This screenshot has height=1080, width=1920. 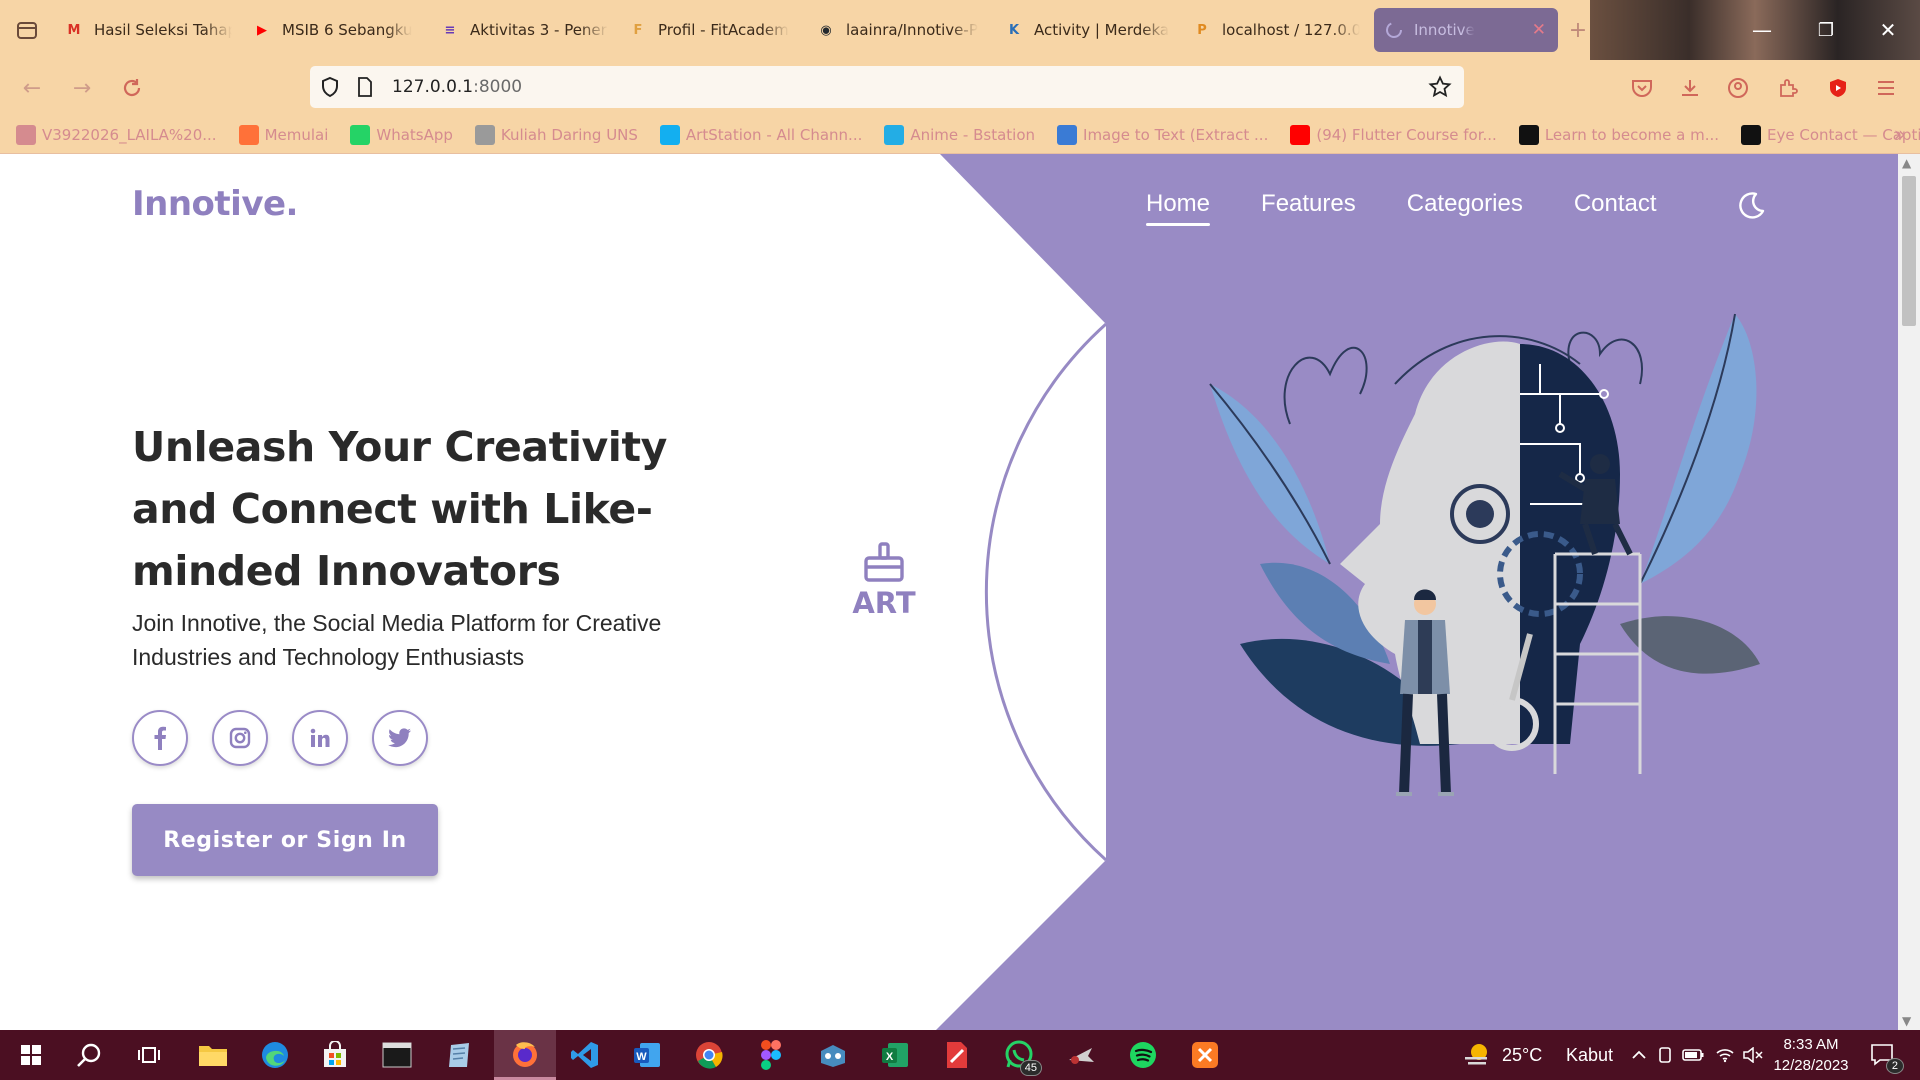 I want to click on downloads-icon, so click(x=1690, y=88).